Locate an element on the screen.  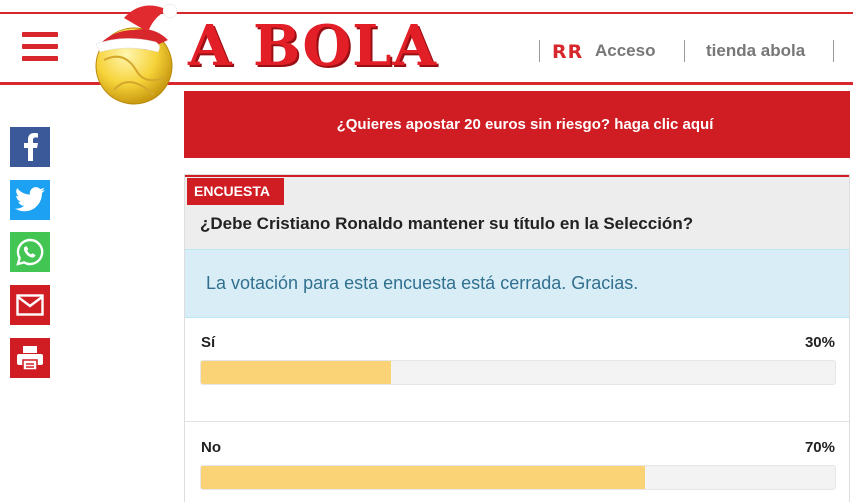
email-icon is located at coordinates (30, 305).